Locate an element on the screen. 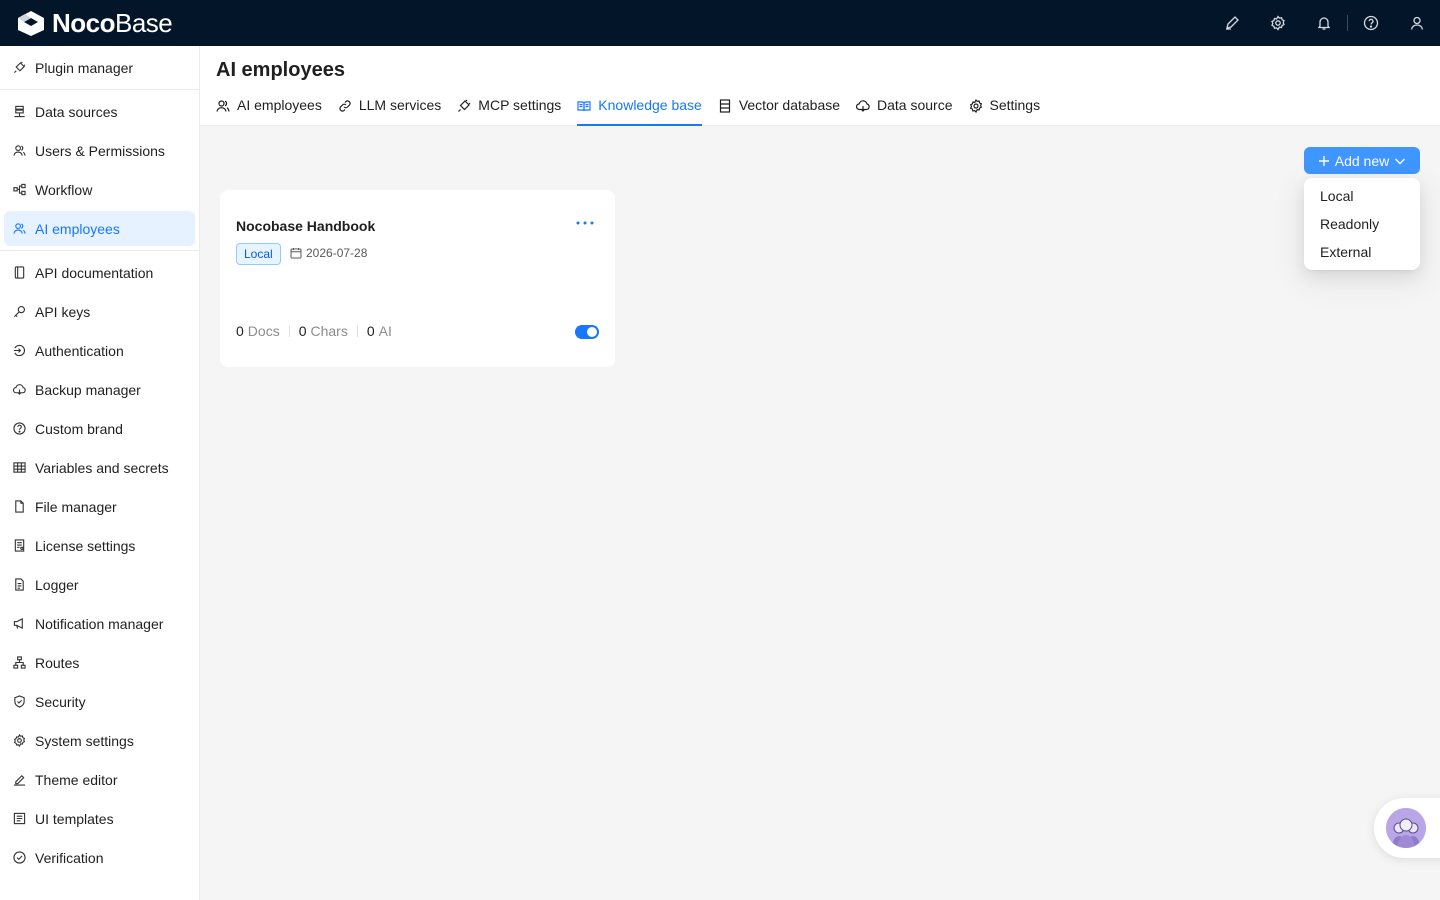 This screenshot has height=900, width=1440. sidebar-item-theme-editor: Theme editor is located at coordinates (99, 779).